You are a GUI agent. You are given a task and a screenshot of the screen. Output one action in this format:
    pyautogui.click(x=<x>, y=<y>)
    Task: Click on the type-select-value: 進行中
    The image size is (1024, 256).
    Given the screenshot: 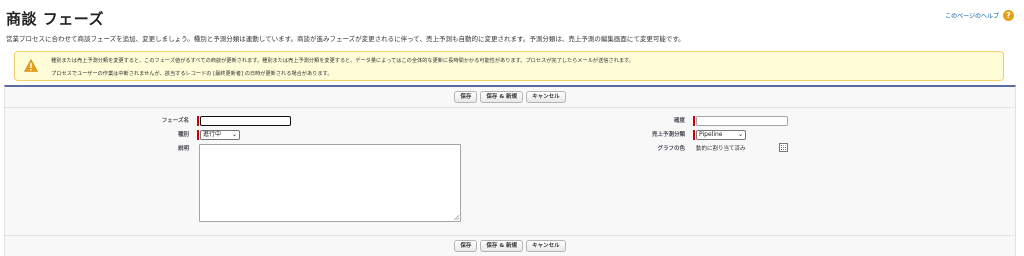 What is the action you would take?
    pyautogui.click(x=212, y=134)
    